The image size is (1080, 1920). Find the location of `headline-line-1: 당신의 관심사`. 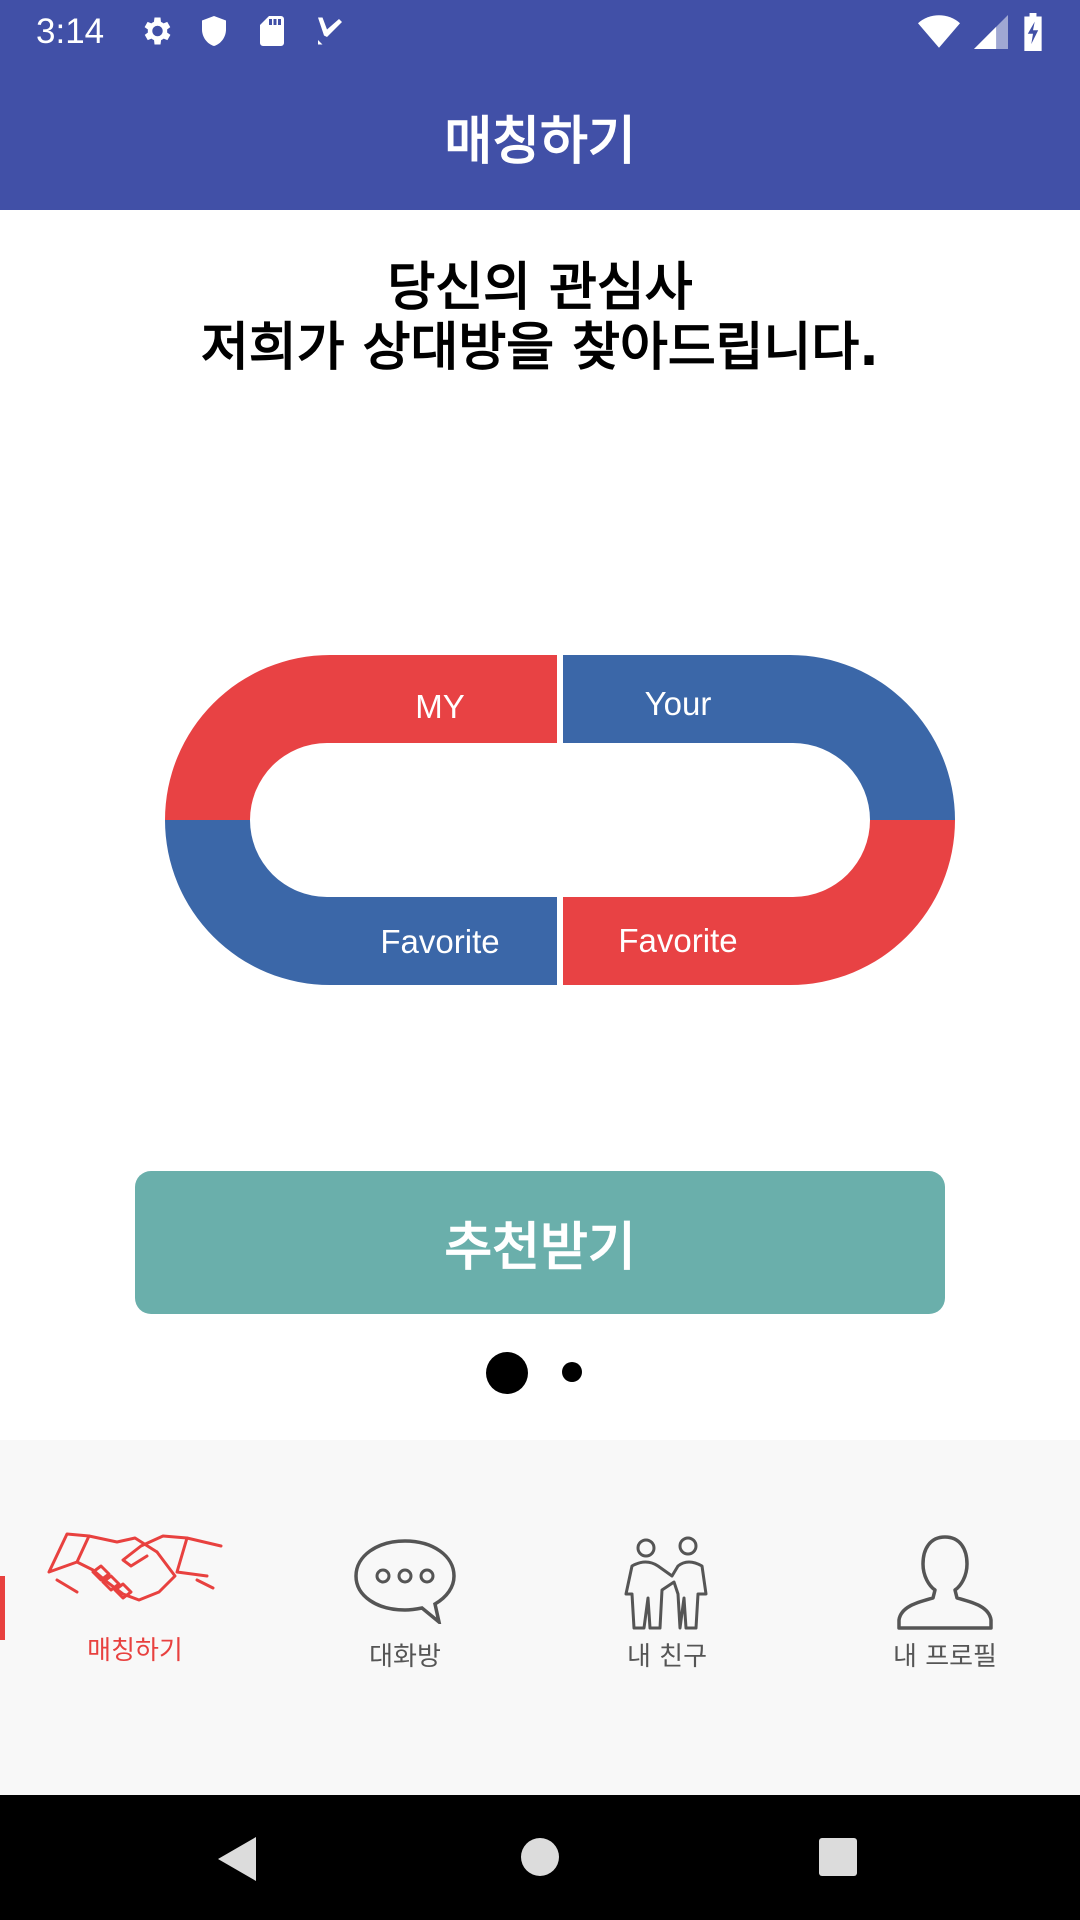

headline-line-1: 당신의 관심사 is located at coordinates (540, 288).